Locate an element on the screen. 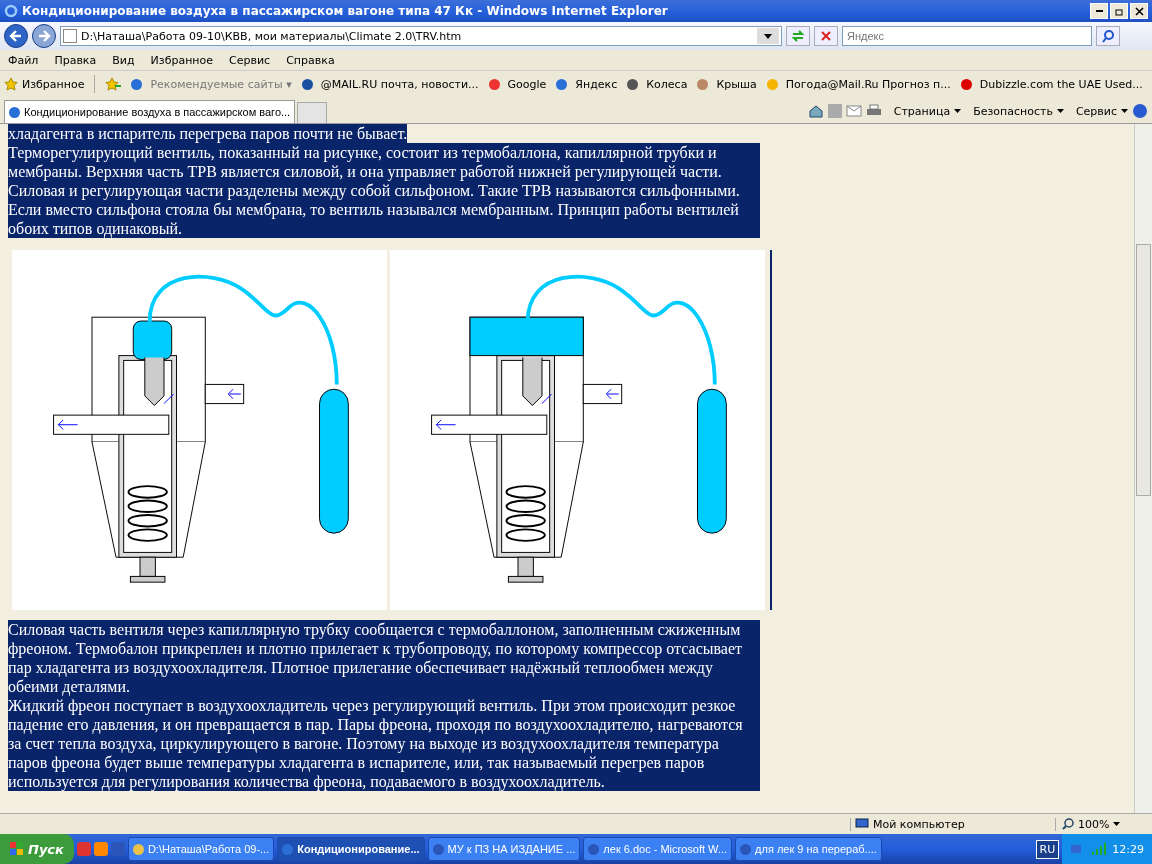 This screenshot has width=1152, height=864. minimize-button is located at coordinates (1099, 11).